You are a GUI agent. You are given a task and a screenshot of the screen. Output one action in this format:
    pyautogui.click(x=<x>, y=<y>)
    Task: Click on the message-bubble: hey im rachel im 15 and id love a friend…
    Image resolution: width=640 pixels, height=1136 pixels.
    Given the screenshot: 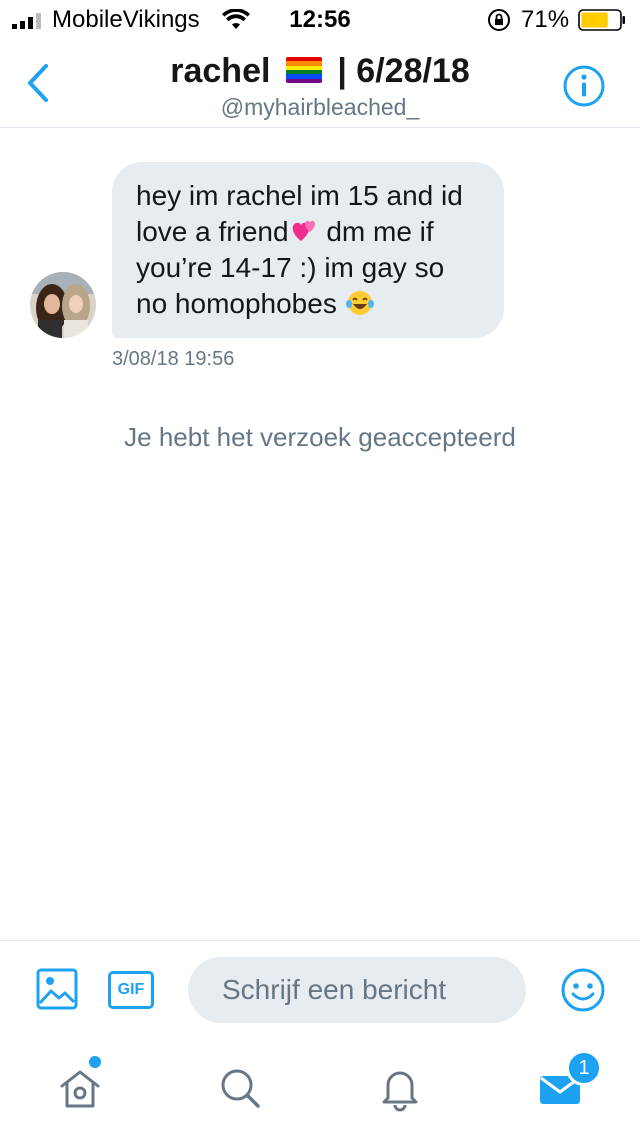 What is the action you would take?
    pyautogui.click(x=308, y=250)
    